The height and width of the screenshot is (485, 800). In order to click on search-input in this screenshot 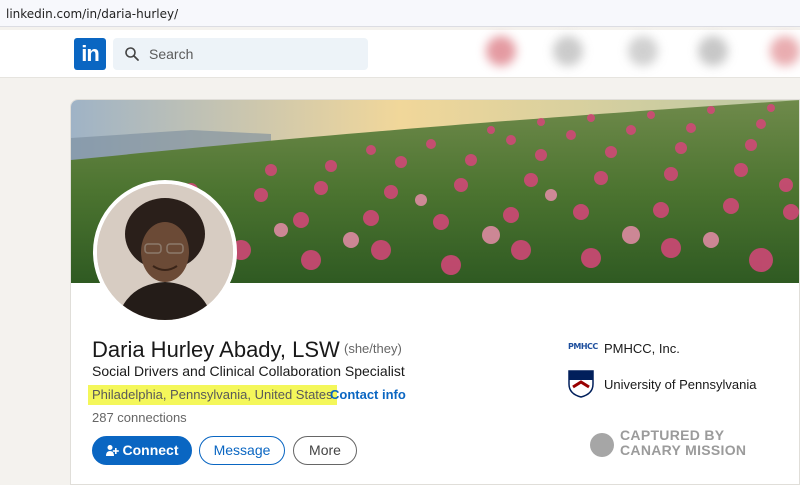, I will do `click(254, 54)`.